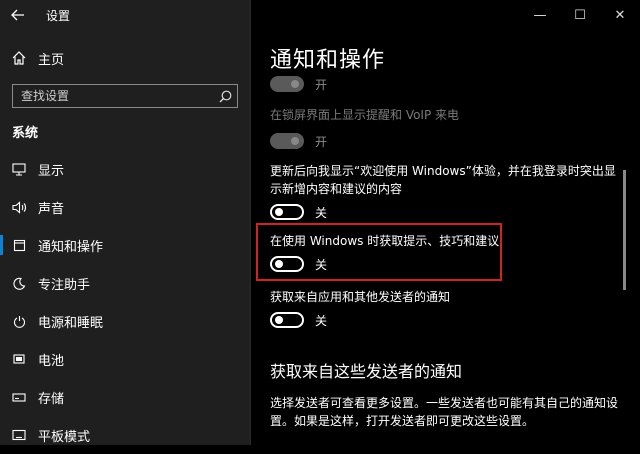 Image resolution: width=640 pixels, height=454 pixels. Describe the element at coordinates (51, 60) in the screenshot. I see `home-label: 主页` at that location.